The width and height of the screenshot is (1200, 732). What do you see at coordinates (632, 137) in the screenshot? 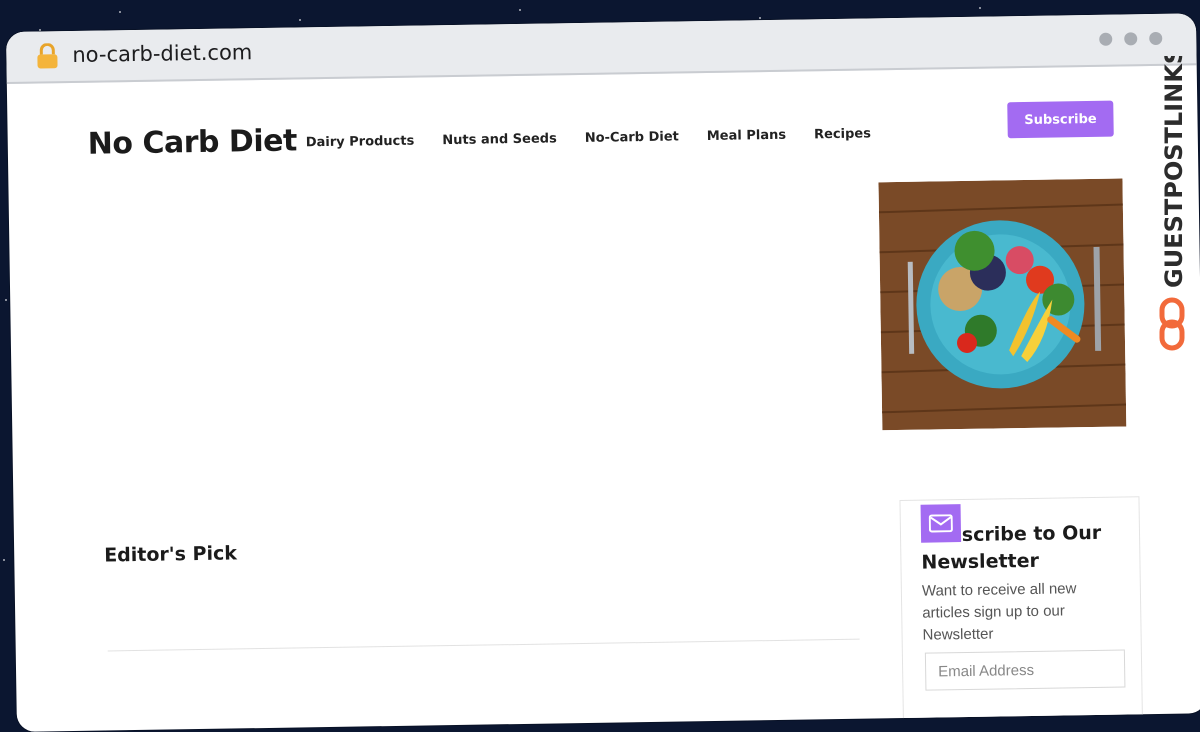
I see `nav-item-no-carb-diet: No-Carb Diet` at bounding box center [632, 137].